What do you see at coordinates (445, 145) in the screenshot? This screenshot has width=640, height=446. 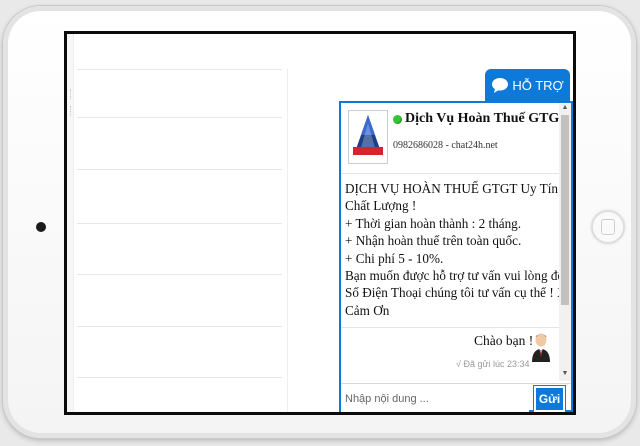 I see `agent-phone: 0982686028 - chat24h.net` at bounding box center [445, 145].